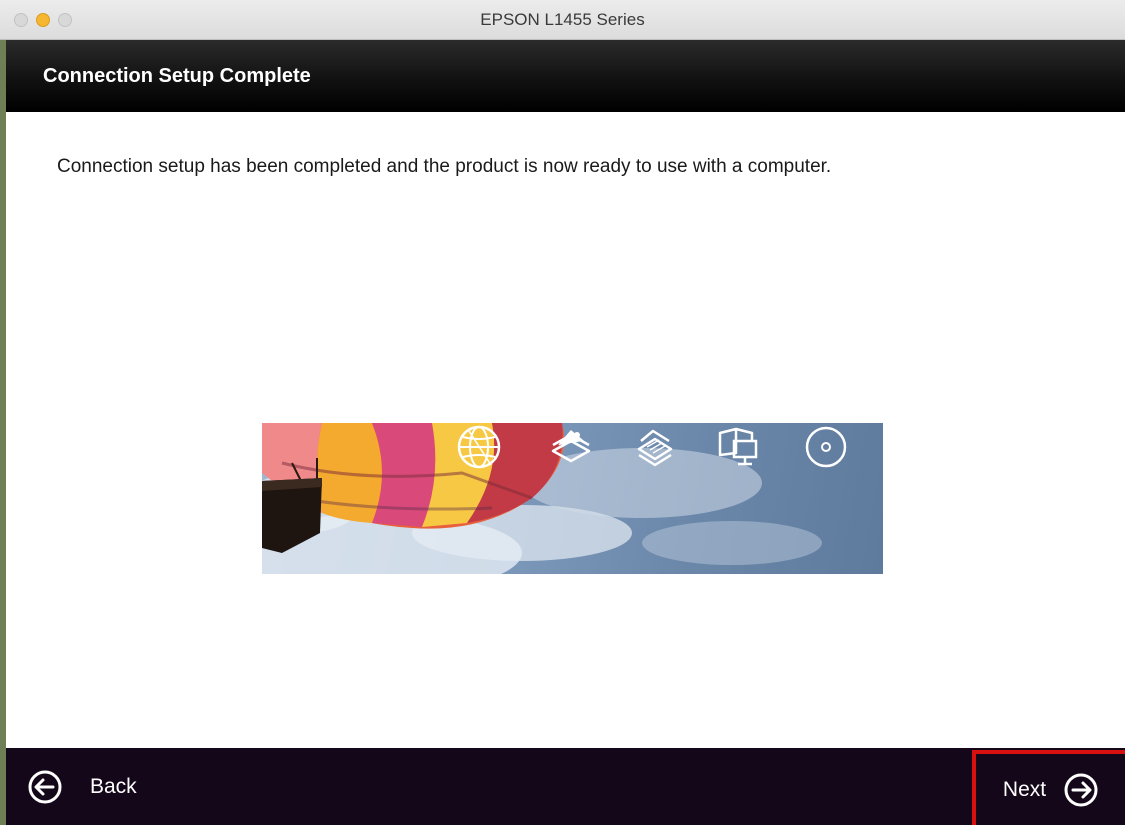  What do you see at coordinates (826, 447) in the screenshot?
I see `disc-icon` at bounding box center [826, 447].